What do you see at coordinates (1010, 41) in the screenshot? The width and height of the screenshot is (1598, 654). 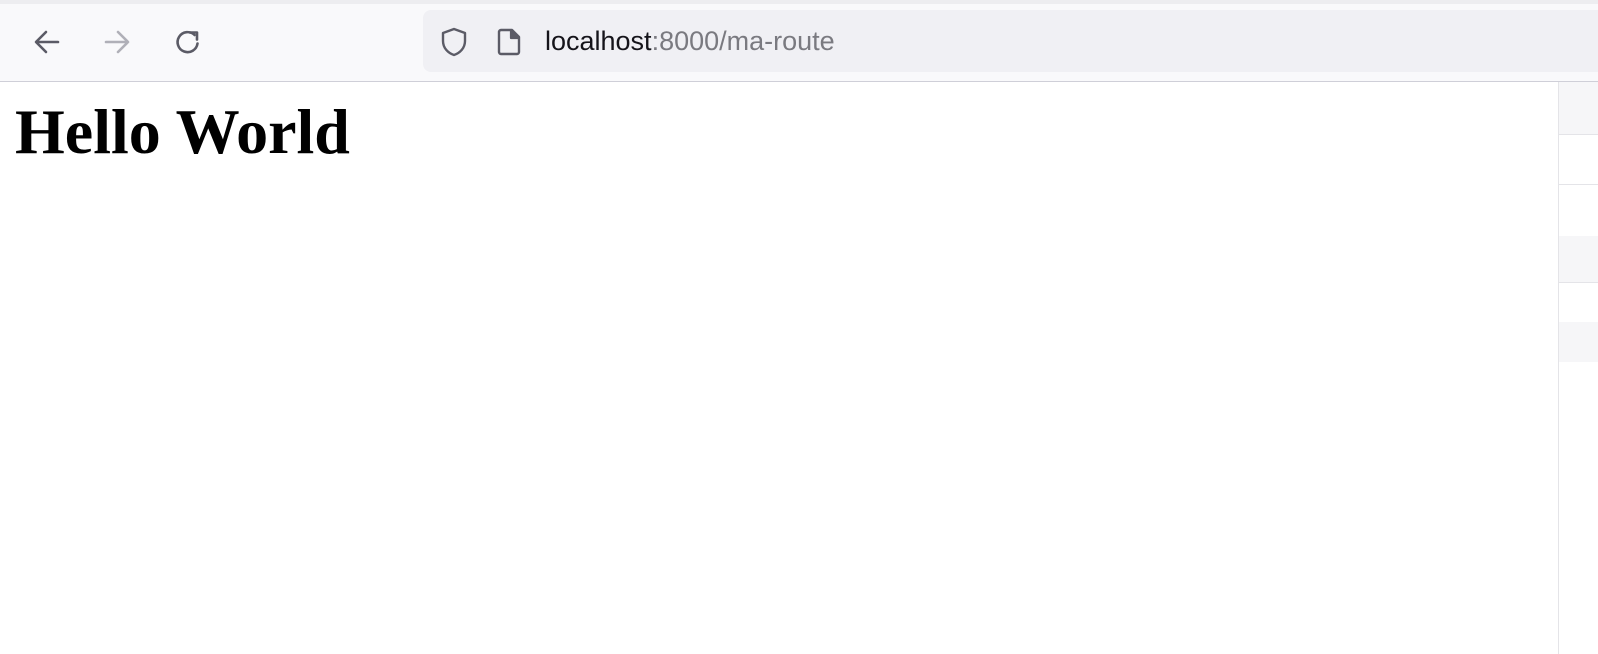 I see `url-bar: localhost:8000/ma-route` at bounding box center [1010, 41].